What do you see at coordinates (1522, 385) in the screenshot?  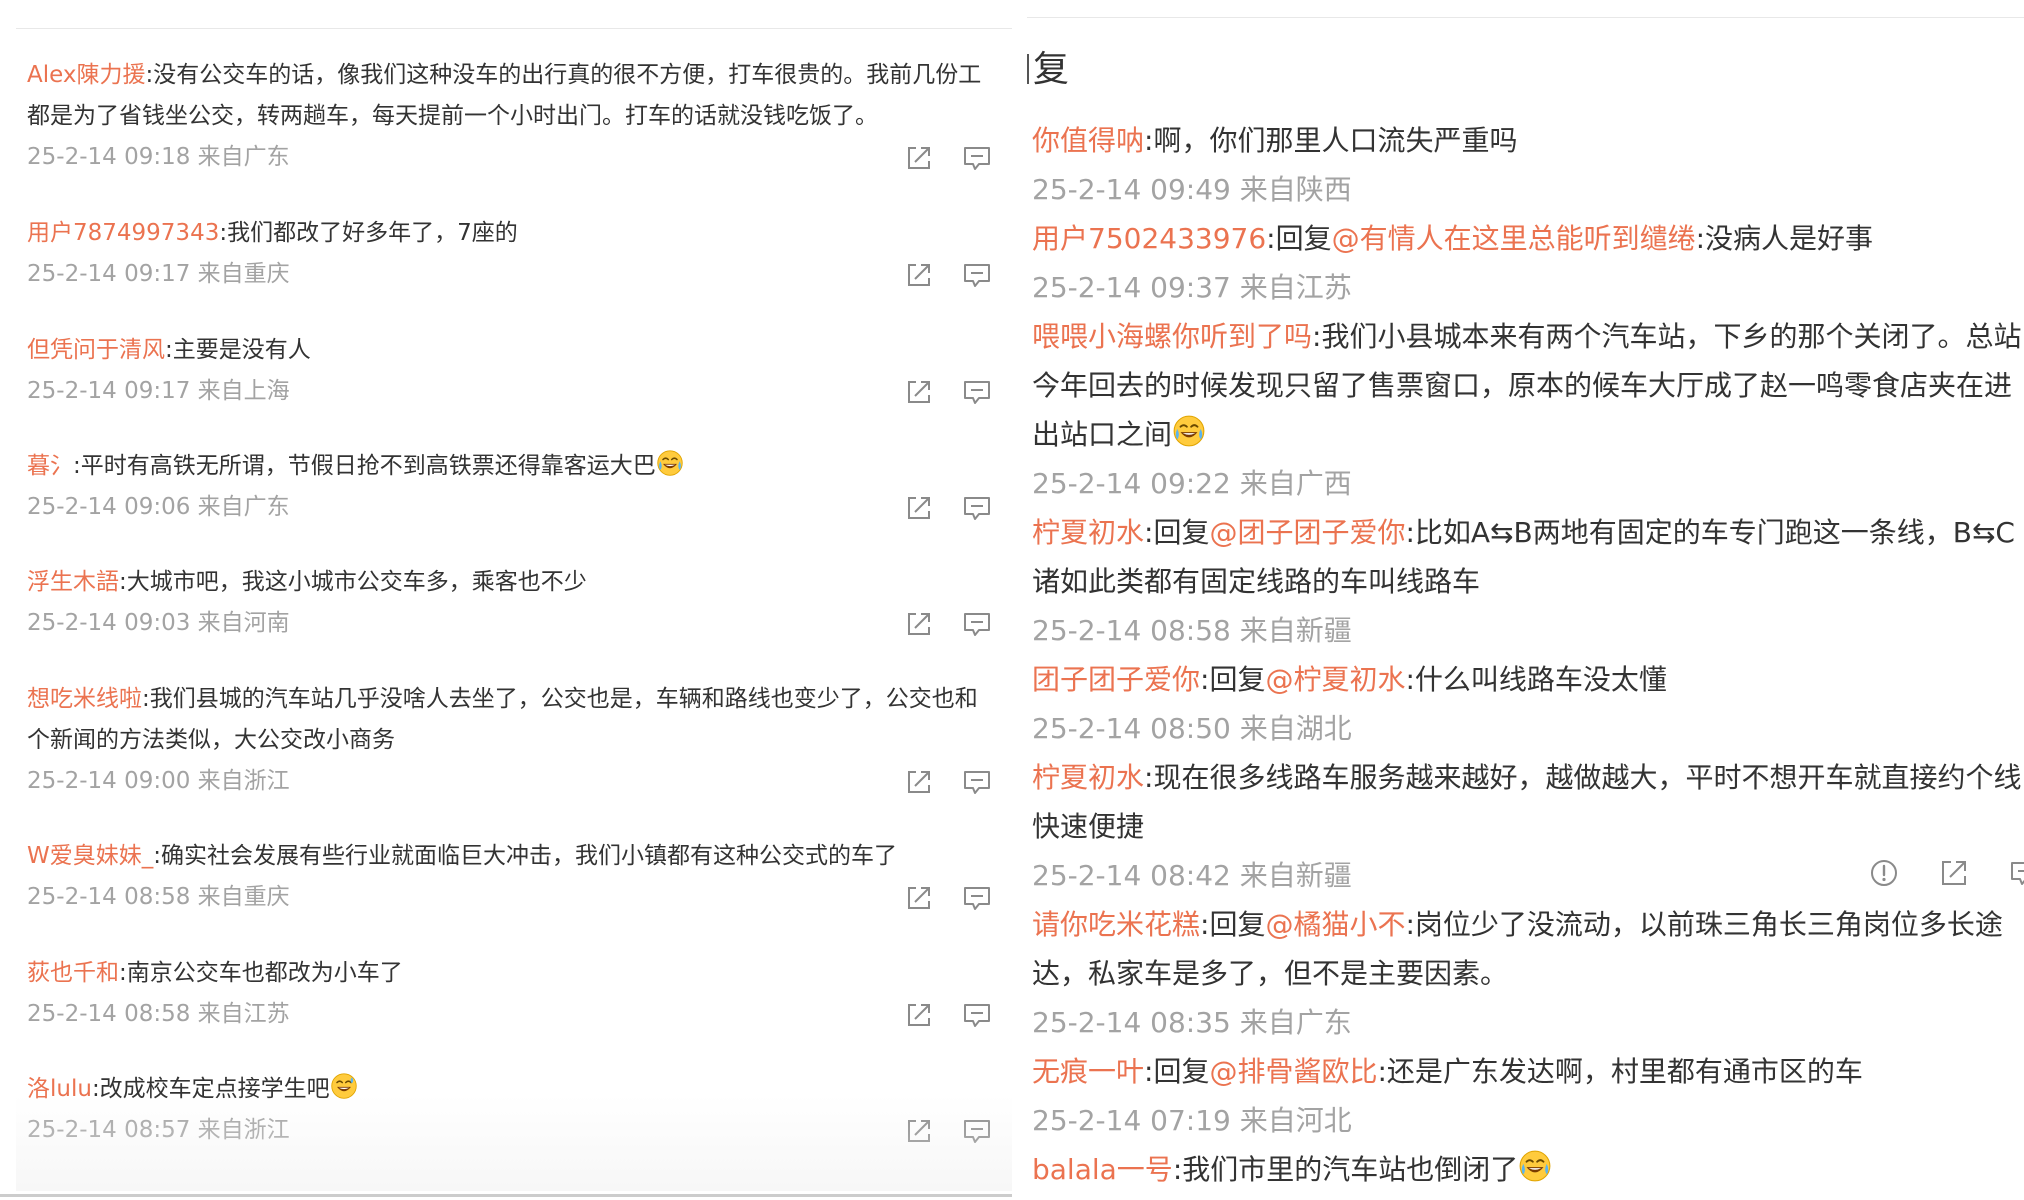 I see `reply-body: 今年回去的时候发现只留了售票窗口，原本的候车大厅成了赵一鸣零食店夹在进` at bounding box center [1522, 385].